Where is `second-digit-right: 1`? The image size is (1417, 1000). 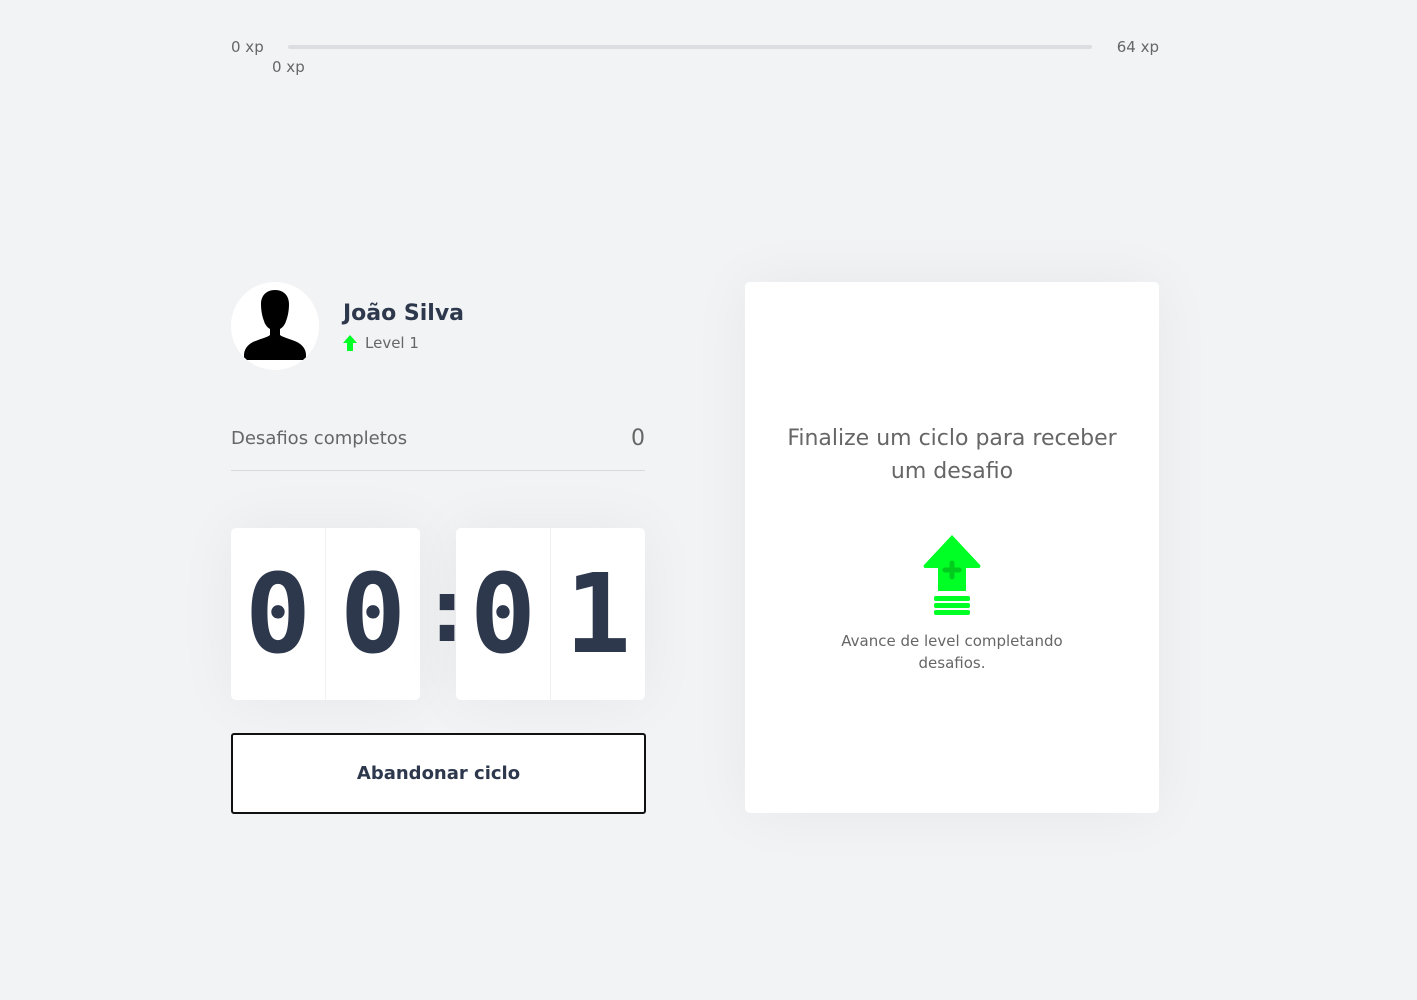 second-digit-right: 1 is located at coordinates (597, 614).